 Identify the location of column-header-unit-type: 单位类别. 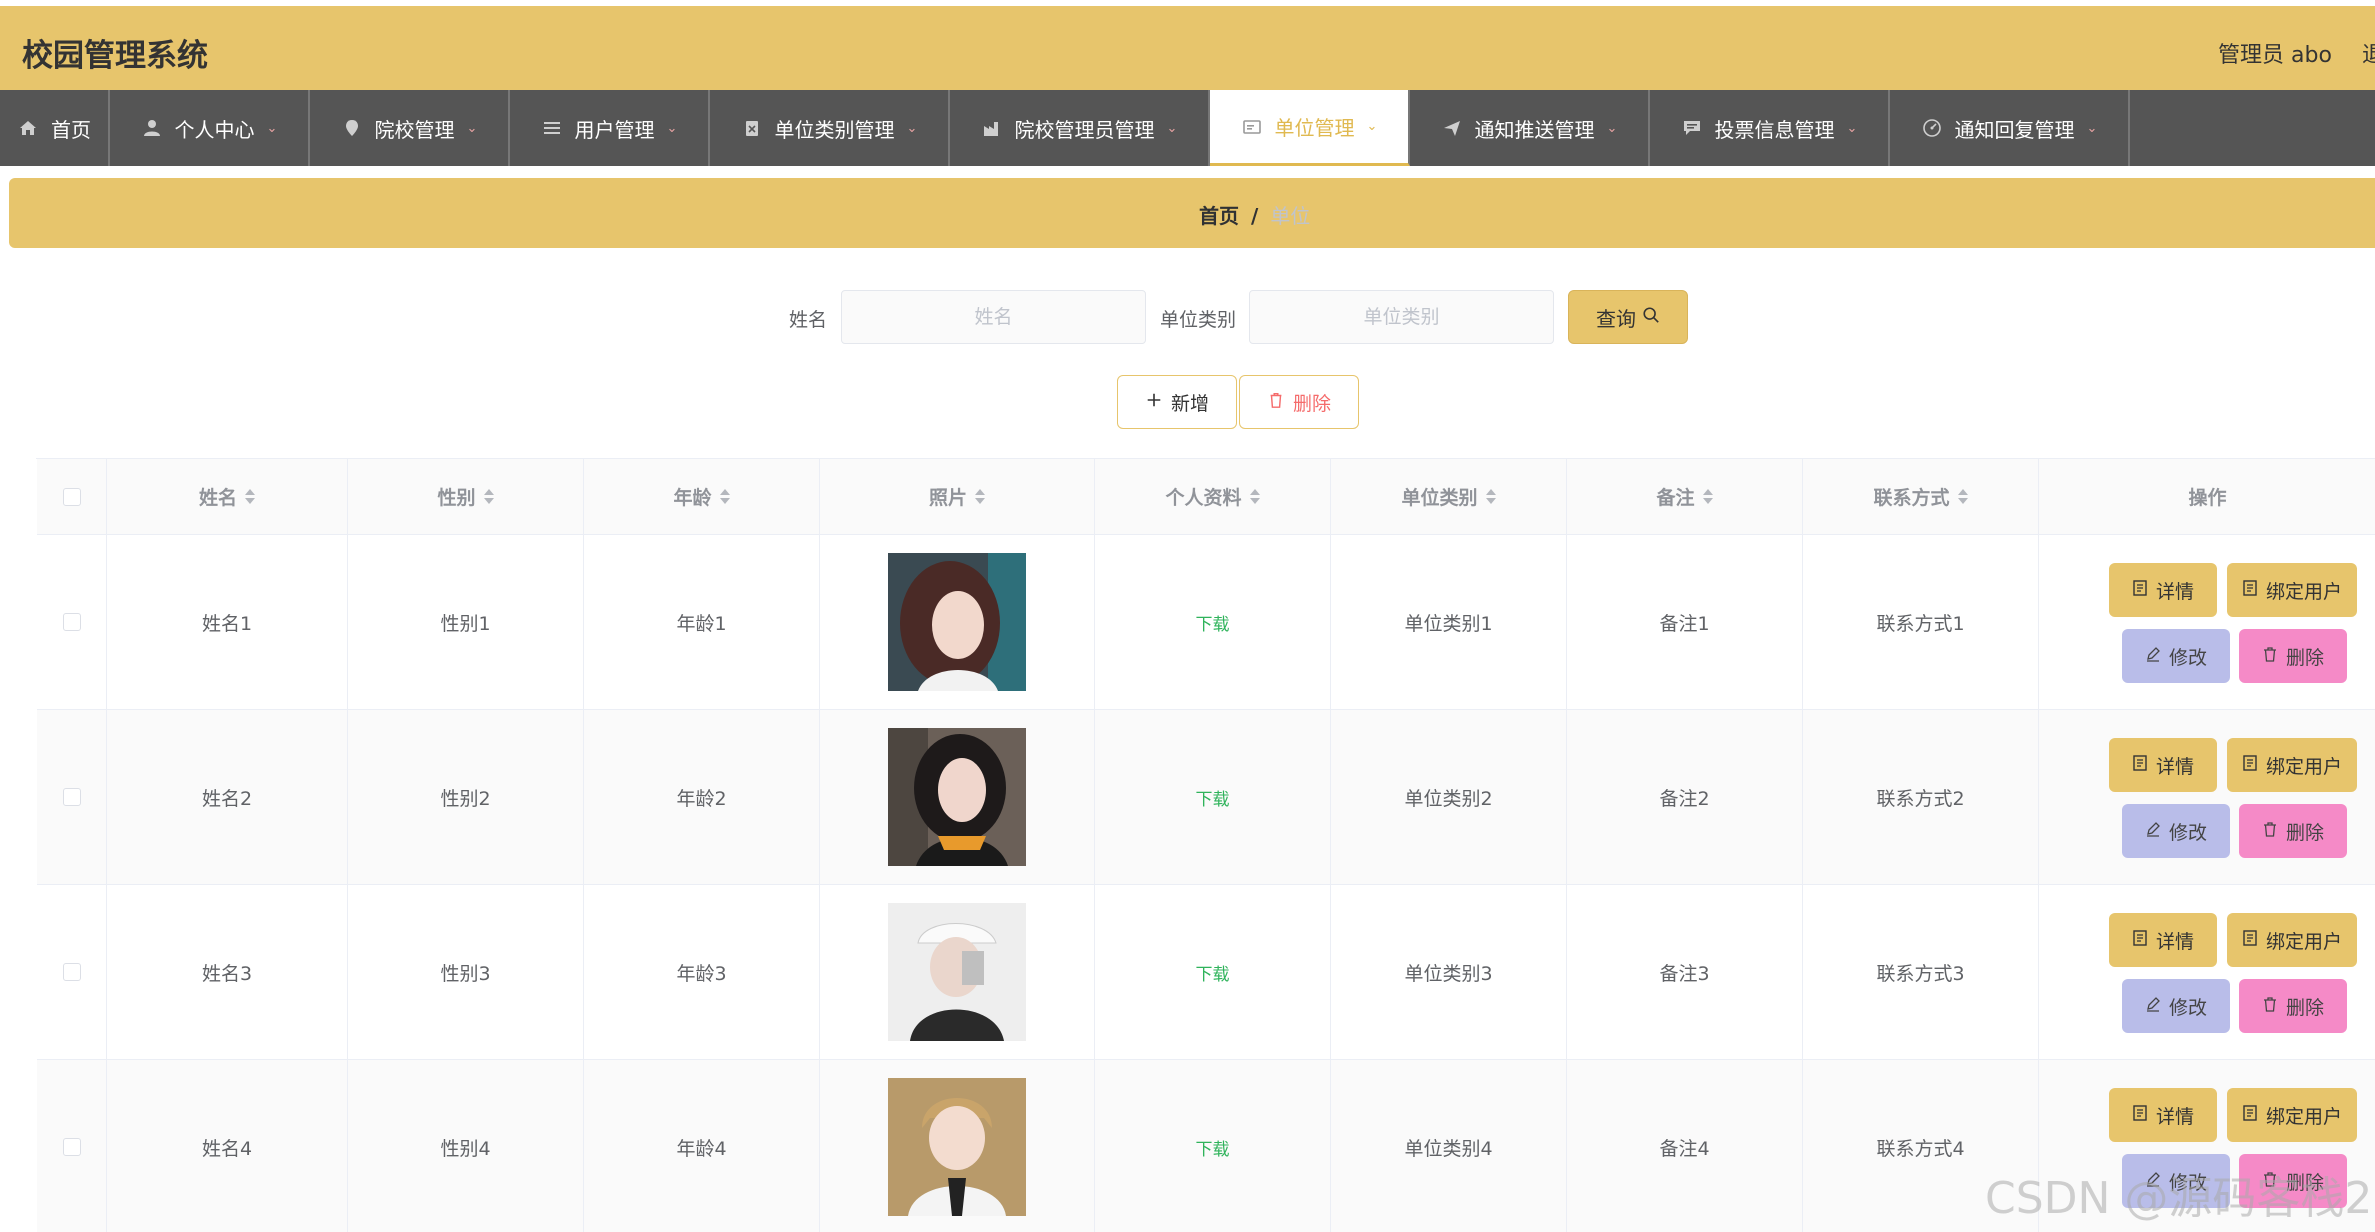
(1449, 496).